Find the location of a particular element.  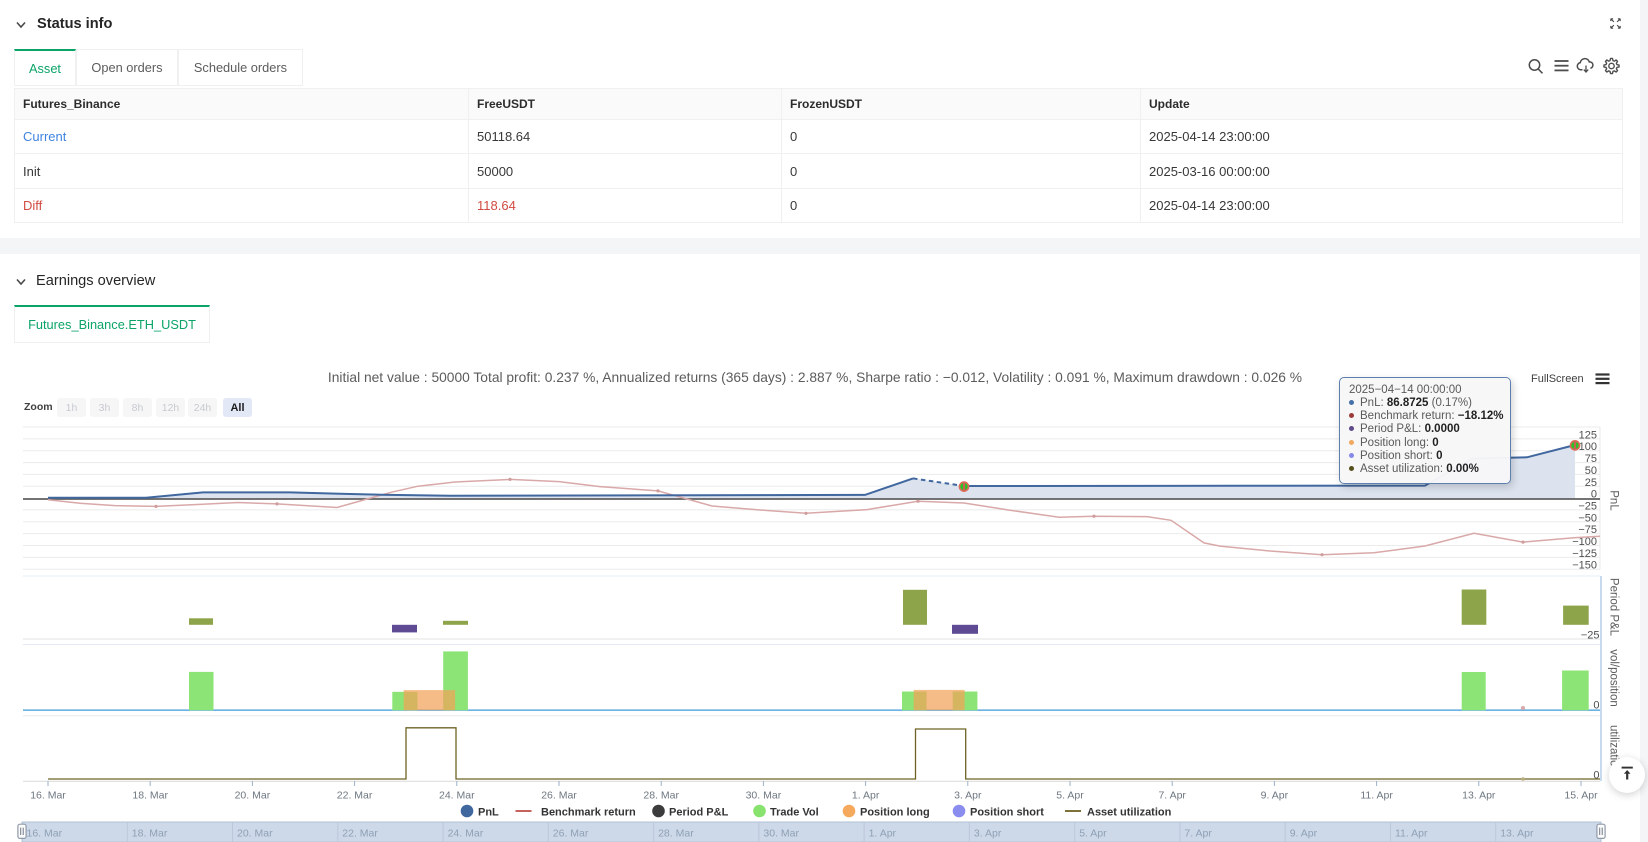

svg-text: 15. Apr is located at coordinates (1581, 796).